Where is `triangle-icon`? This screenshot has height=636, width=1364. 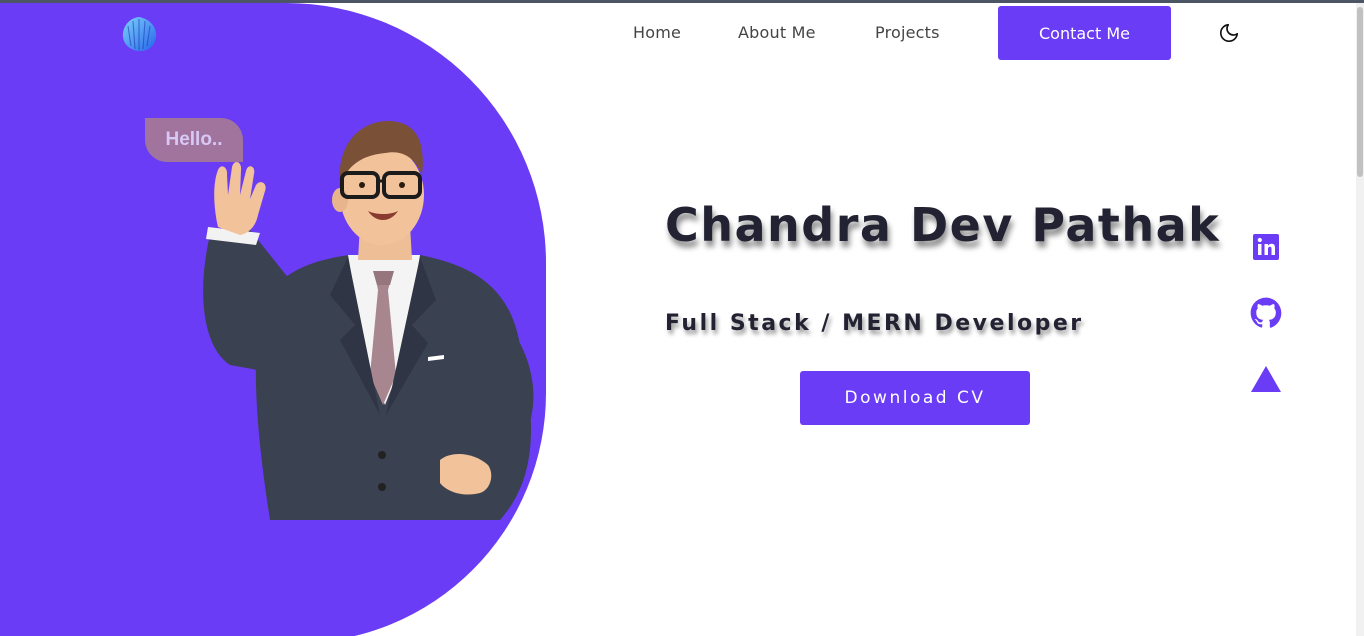
triangle-icon is located at coordinates (1266, 379).